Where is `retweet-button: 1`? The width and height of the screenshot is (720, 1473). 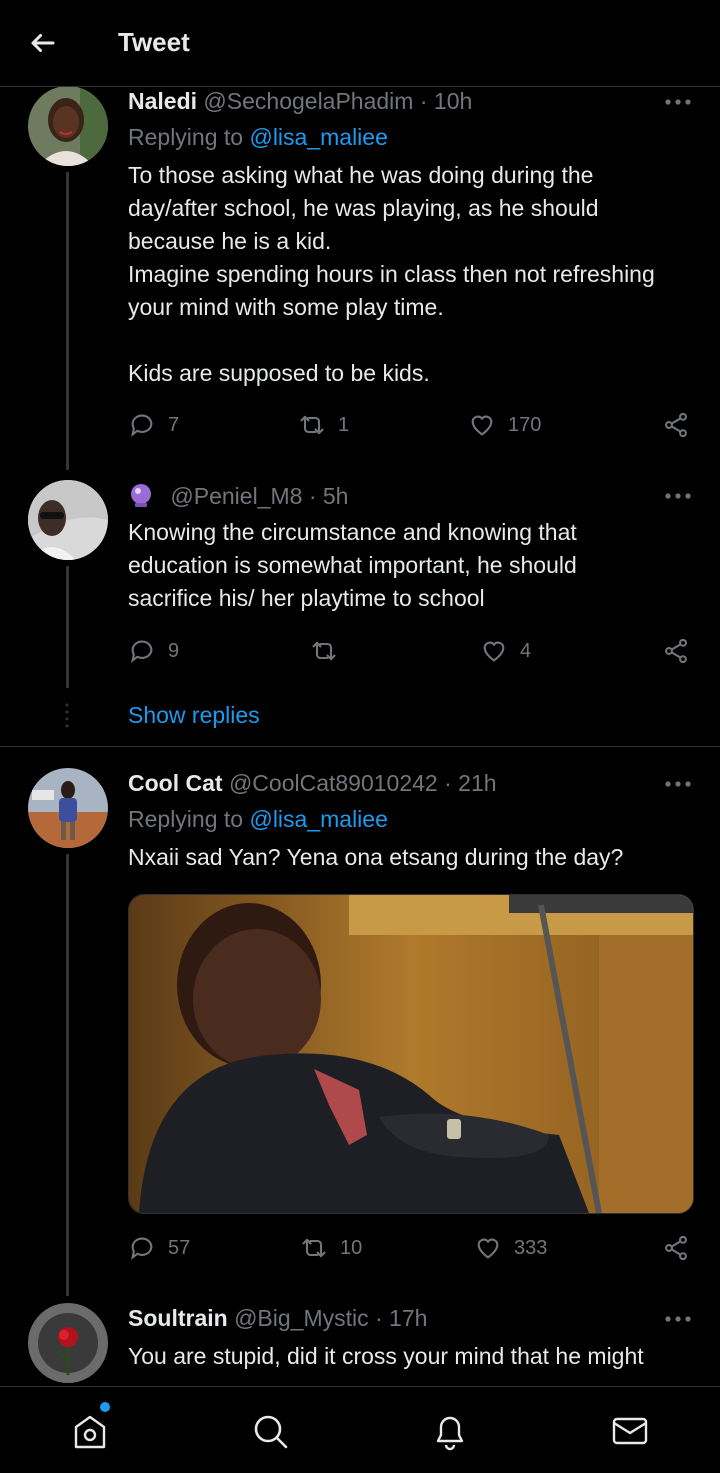
retweet-button: 1 is located at coordinates (323, 425).